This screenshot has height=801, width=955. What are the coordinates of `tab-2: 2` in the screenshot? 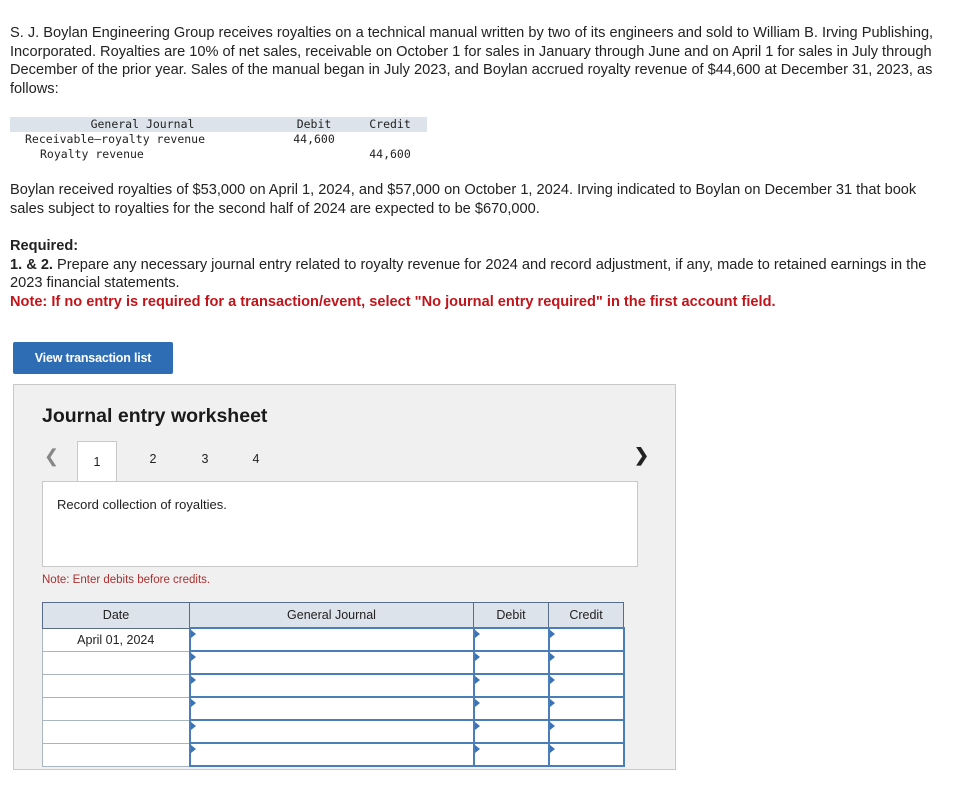 It's located at (153, 459).